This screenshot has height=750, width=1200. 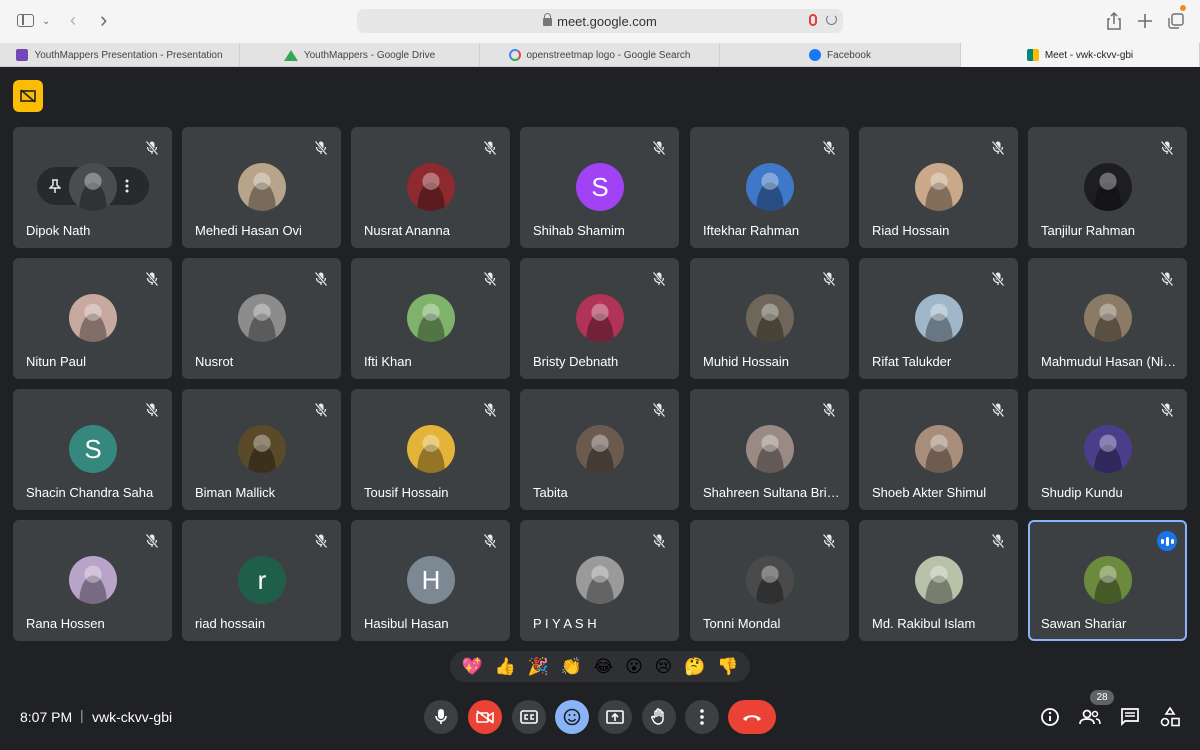 I want to click on reaction-emoji-button: 😂, so click(x=603, y=666).